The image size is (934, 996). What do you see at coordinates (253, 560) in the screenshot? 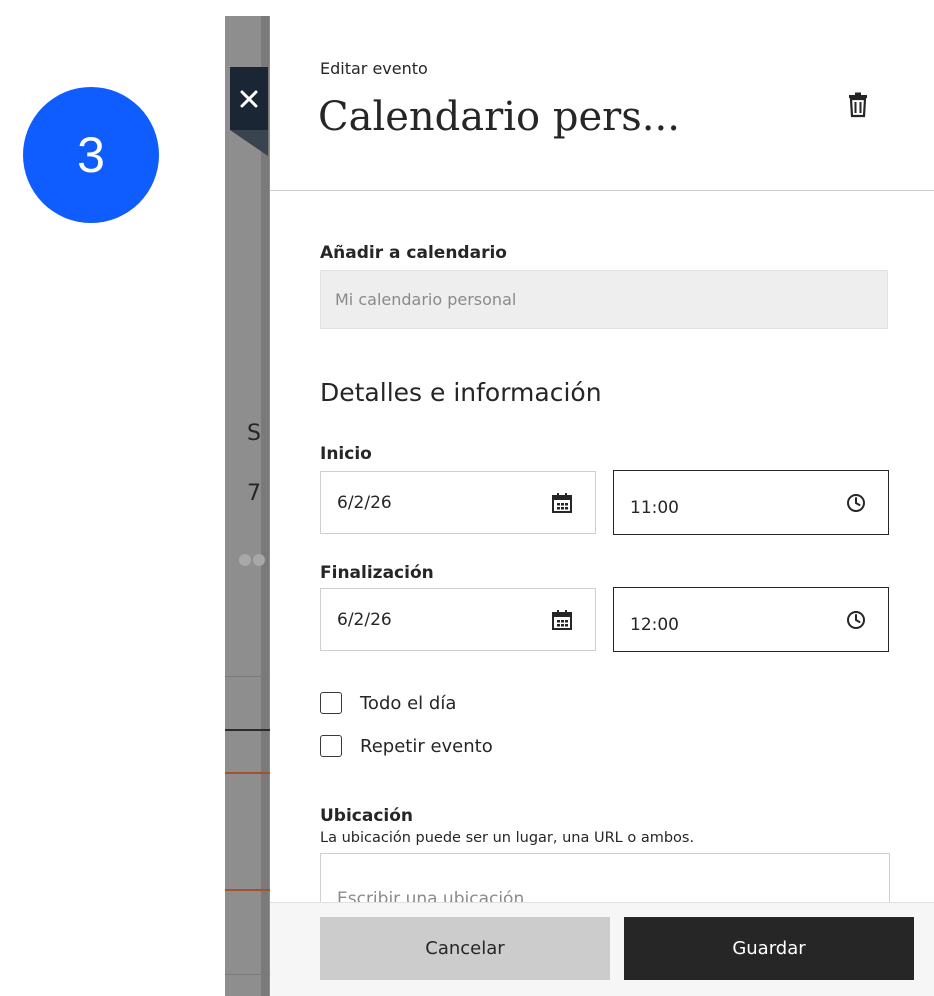
I see `background-dots` at bounding box center [253, 560].